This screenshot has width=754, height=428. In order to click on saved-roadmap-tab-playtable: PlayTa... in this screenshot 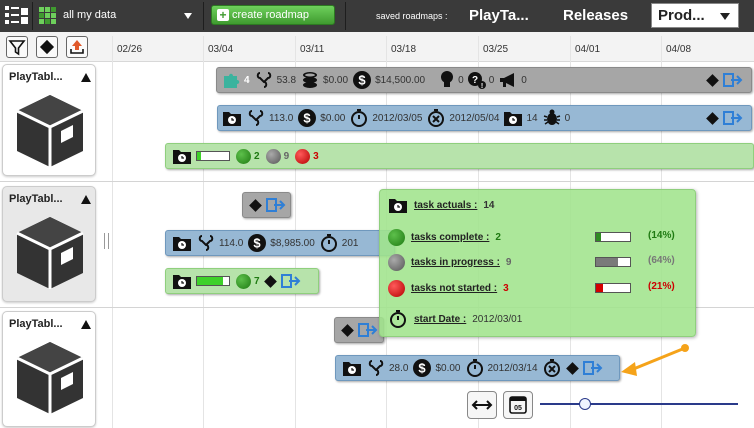, I will do `click(499, 16)`.